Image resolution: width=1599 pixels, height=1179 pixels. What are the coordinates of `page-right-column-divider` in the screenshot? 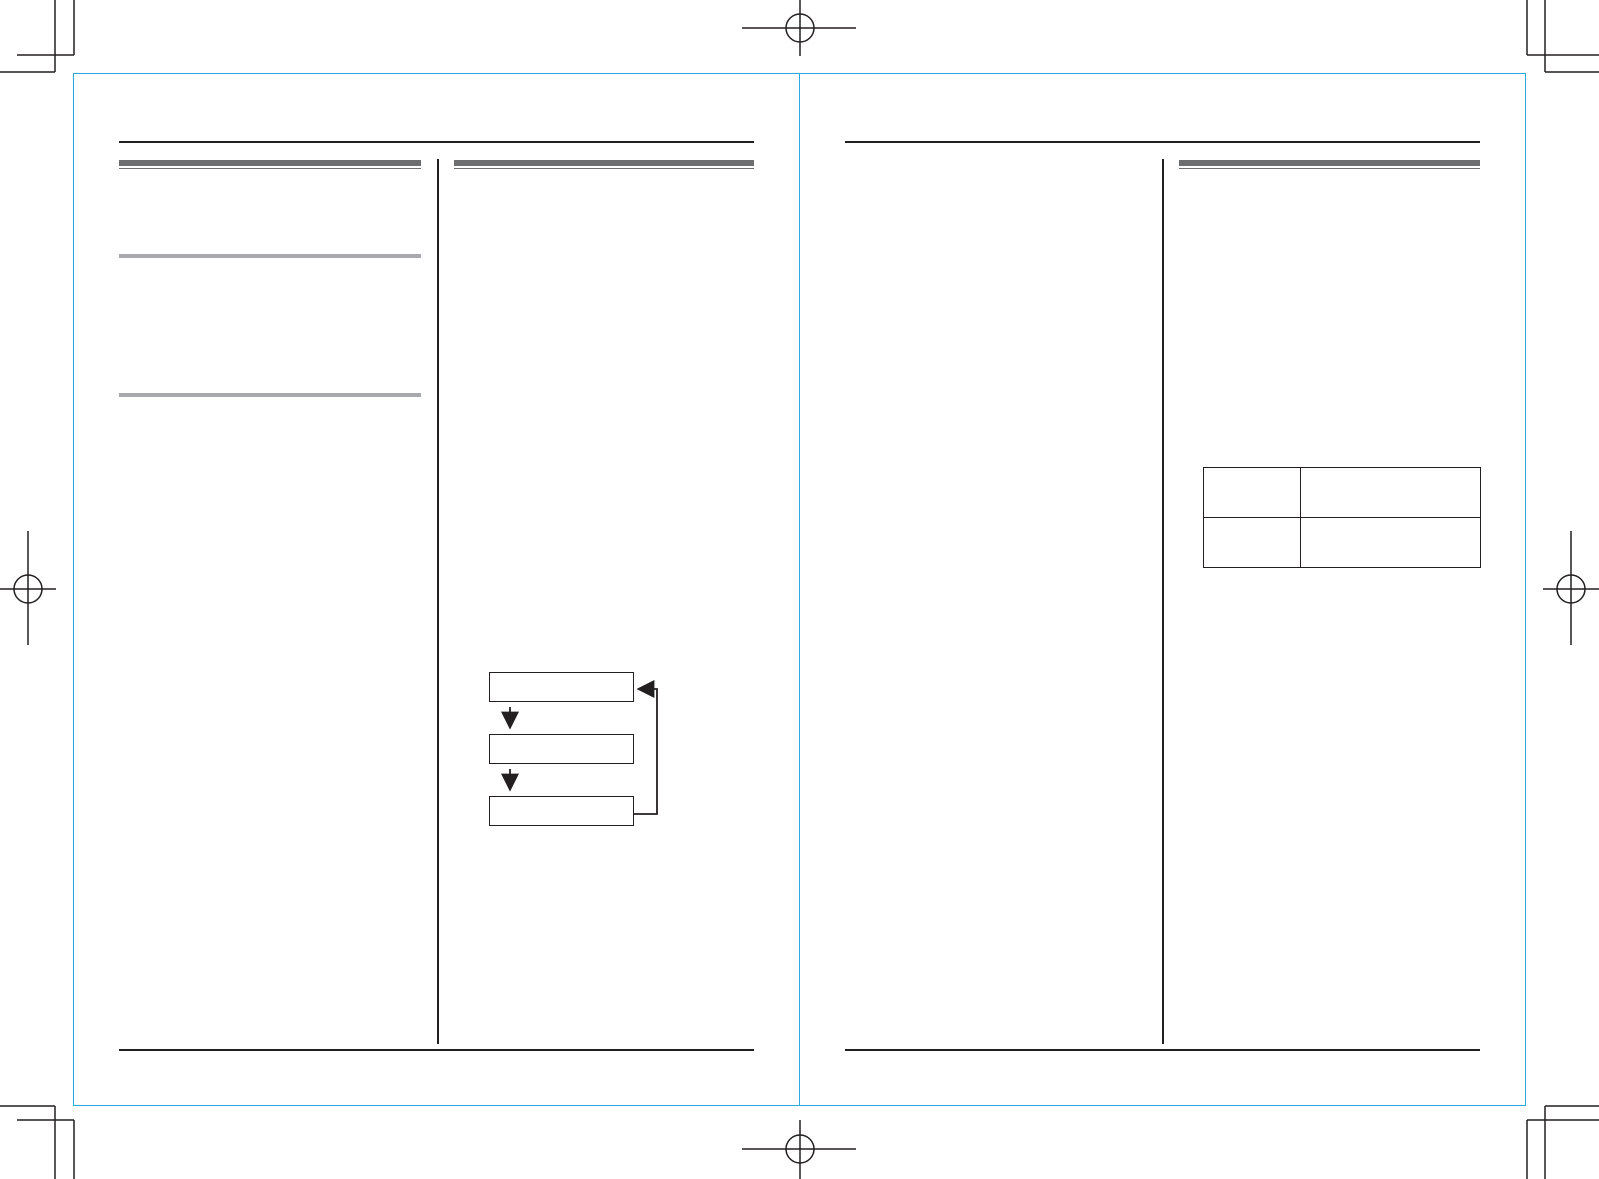 It's located at (1163, 601).